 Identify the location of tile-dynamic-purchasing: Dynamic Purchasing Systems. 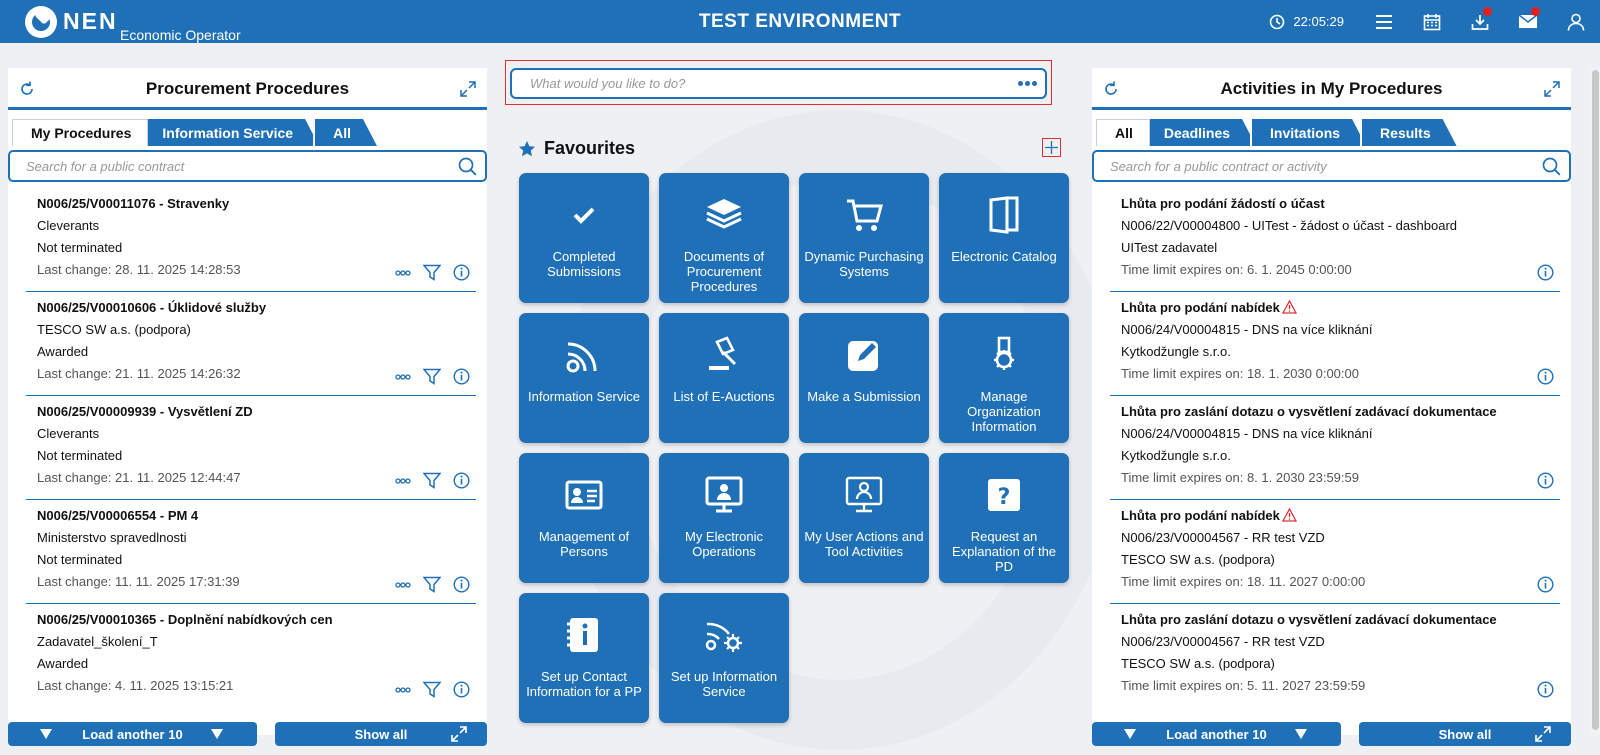
(864, 238).